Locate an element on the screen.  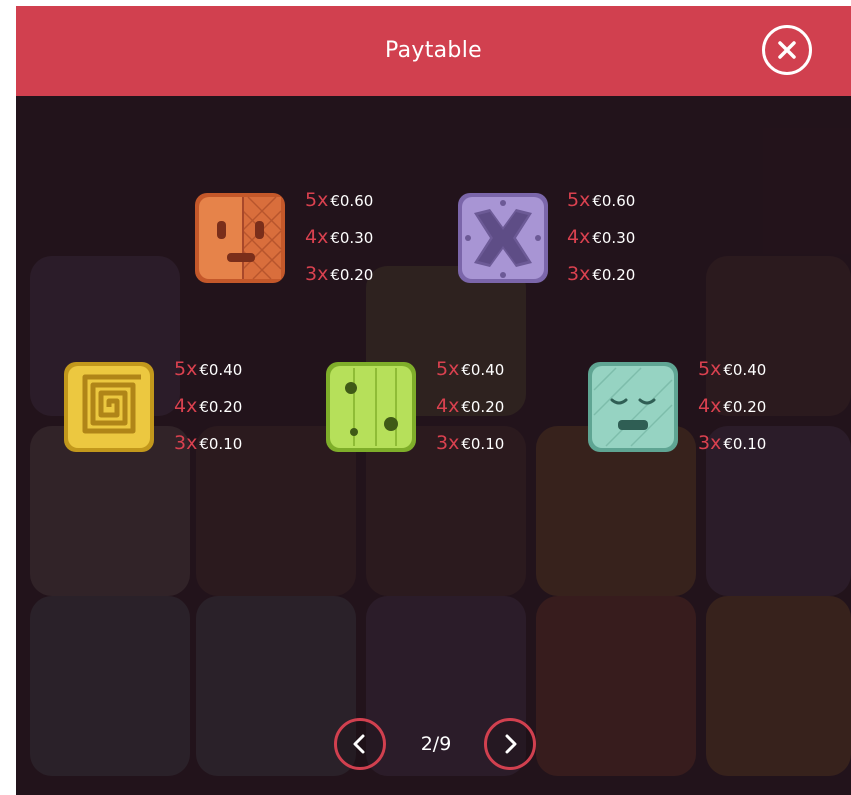
chevron-left-icon is located at coordinates (359, 744).